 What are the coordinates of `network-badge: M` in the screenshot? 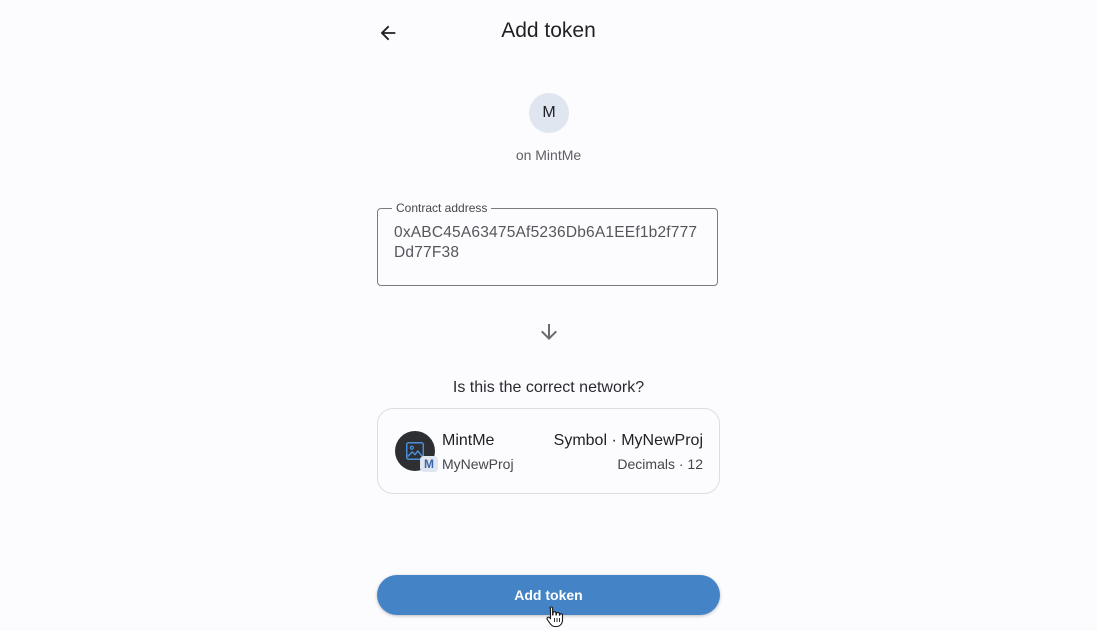 It's located at (429, 464).